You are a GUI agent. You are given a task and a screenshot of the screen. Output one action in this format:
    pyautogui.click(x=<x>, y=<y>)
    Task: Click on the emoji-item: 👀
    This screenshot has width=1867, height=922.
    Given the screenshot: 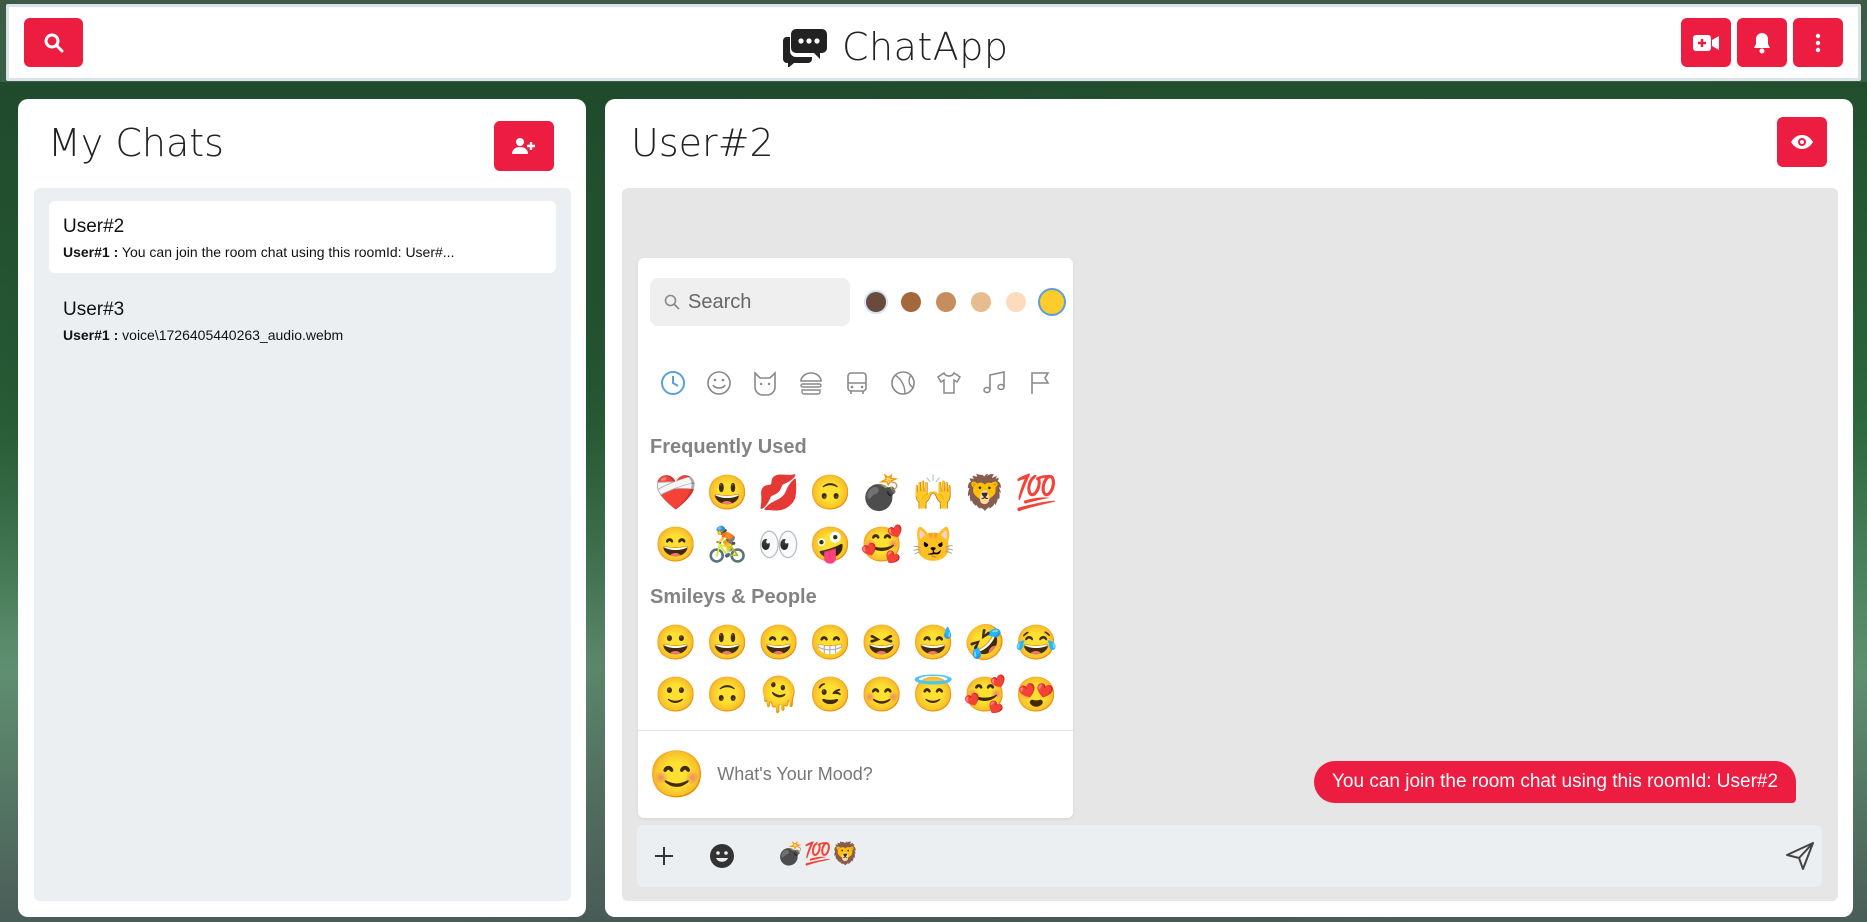 What is the action you would take?
    pyautogui.click(x=779, y=545)
    